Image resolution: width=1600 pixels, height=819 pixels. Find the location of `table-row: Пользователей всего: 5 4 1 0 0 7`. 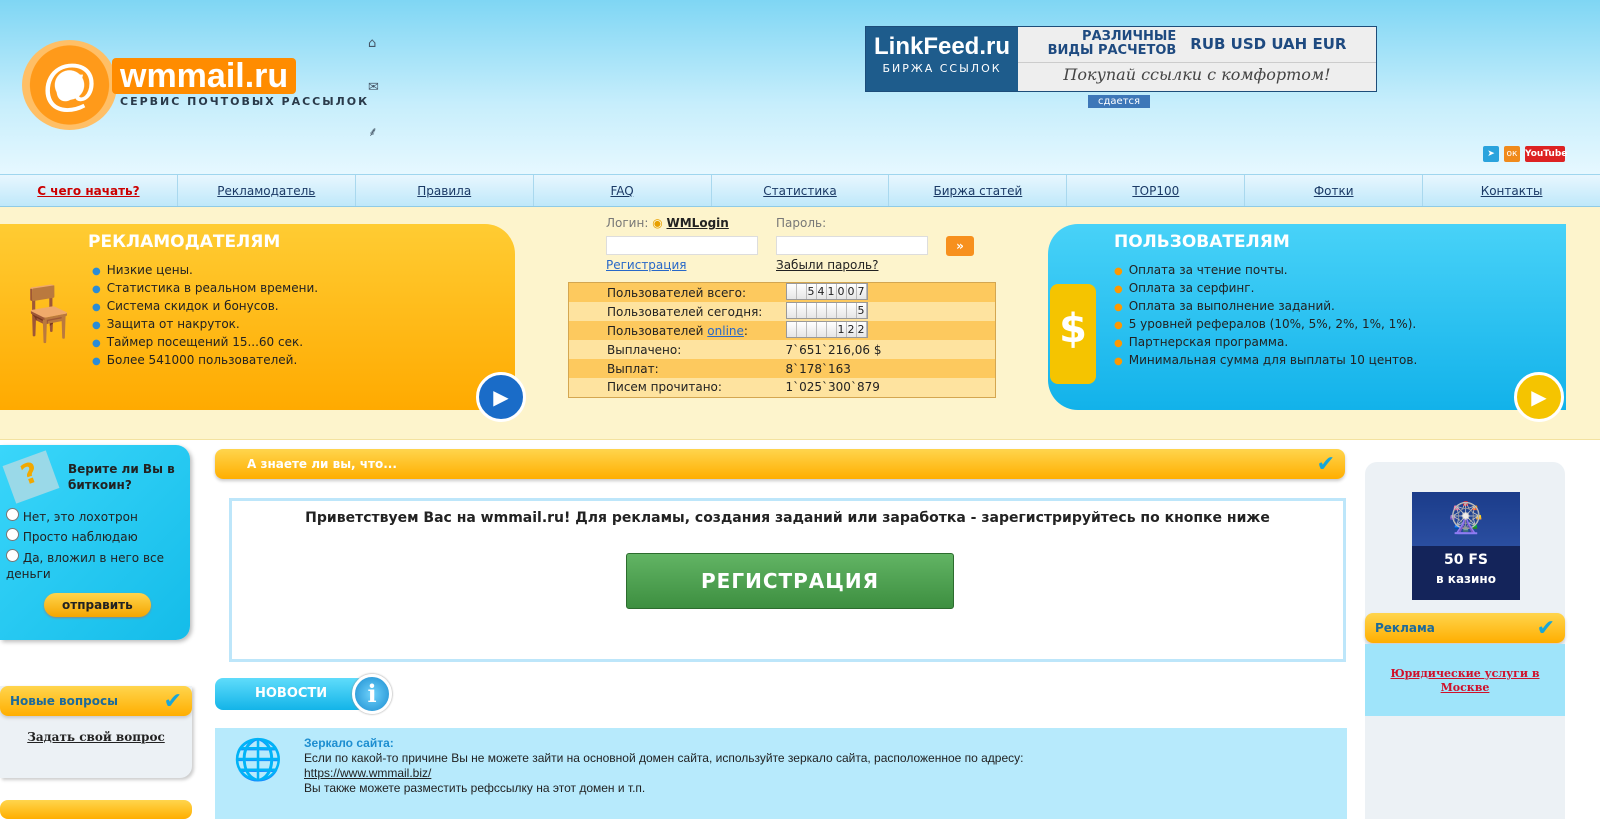

table-row: Пользователей всего: 5 4 1 0 0 7 is located at coordinates (782, 292).